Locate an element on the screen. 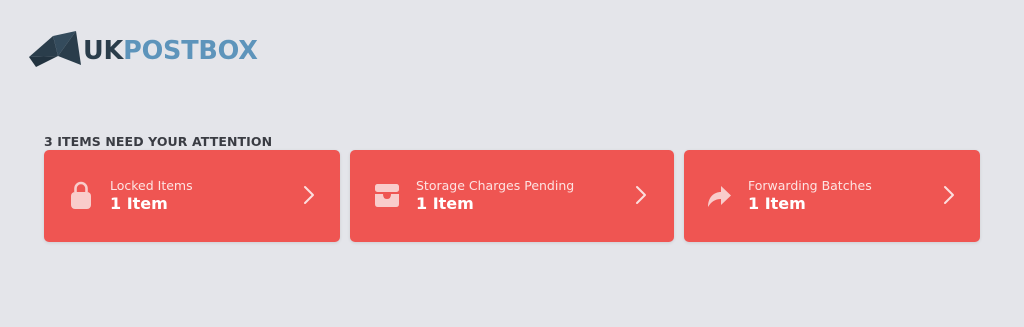 This screenshot has height=327, width=1024. card-label: Storage Charges Pending is located at coordinates (495, 185).